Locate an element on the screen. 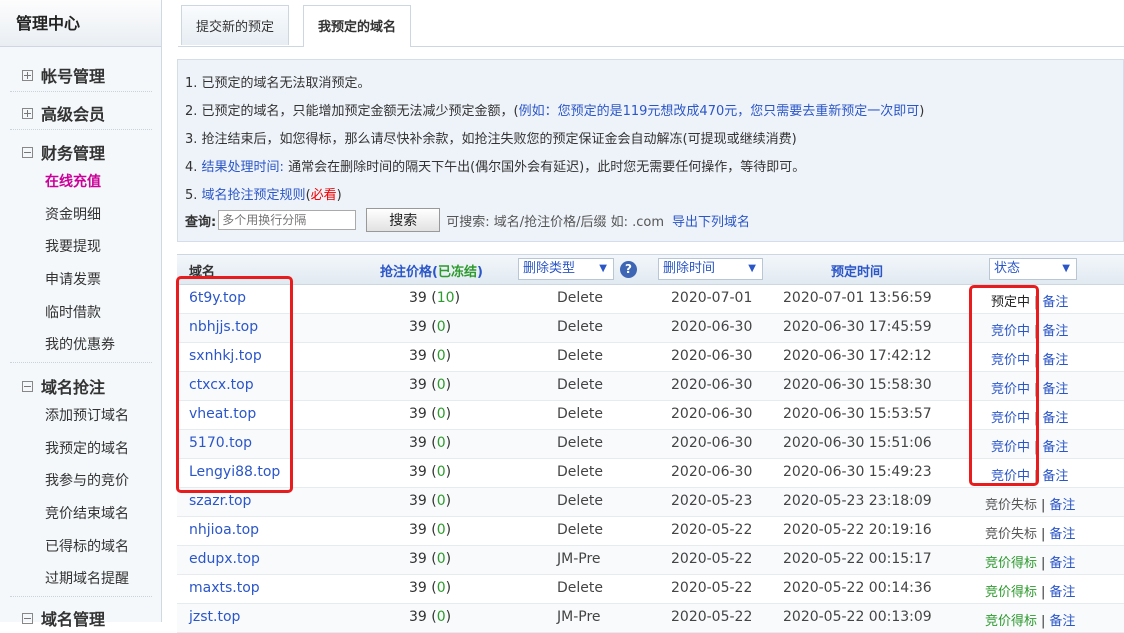 The image size is (1124, 633). domain-link: 6t9y.top is located at coordinates (217, 298).